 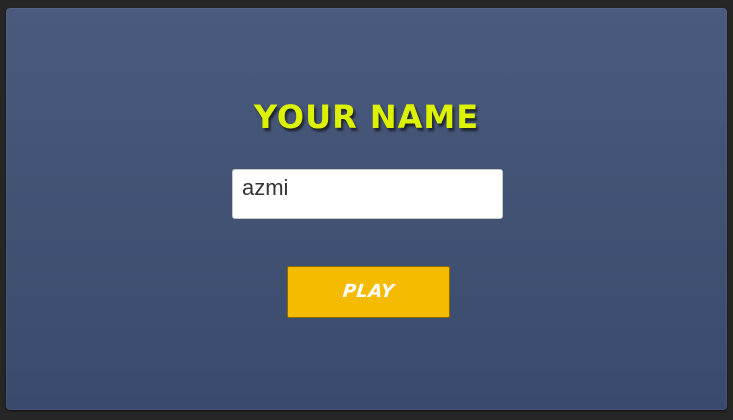 I want to click on name-input-value: azmi, so click(x=265, y=187).